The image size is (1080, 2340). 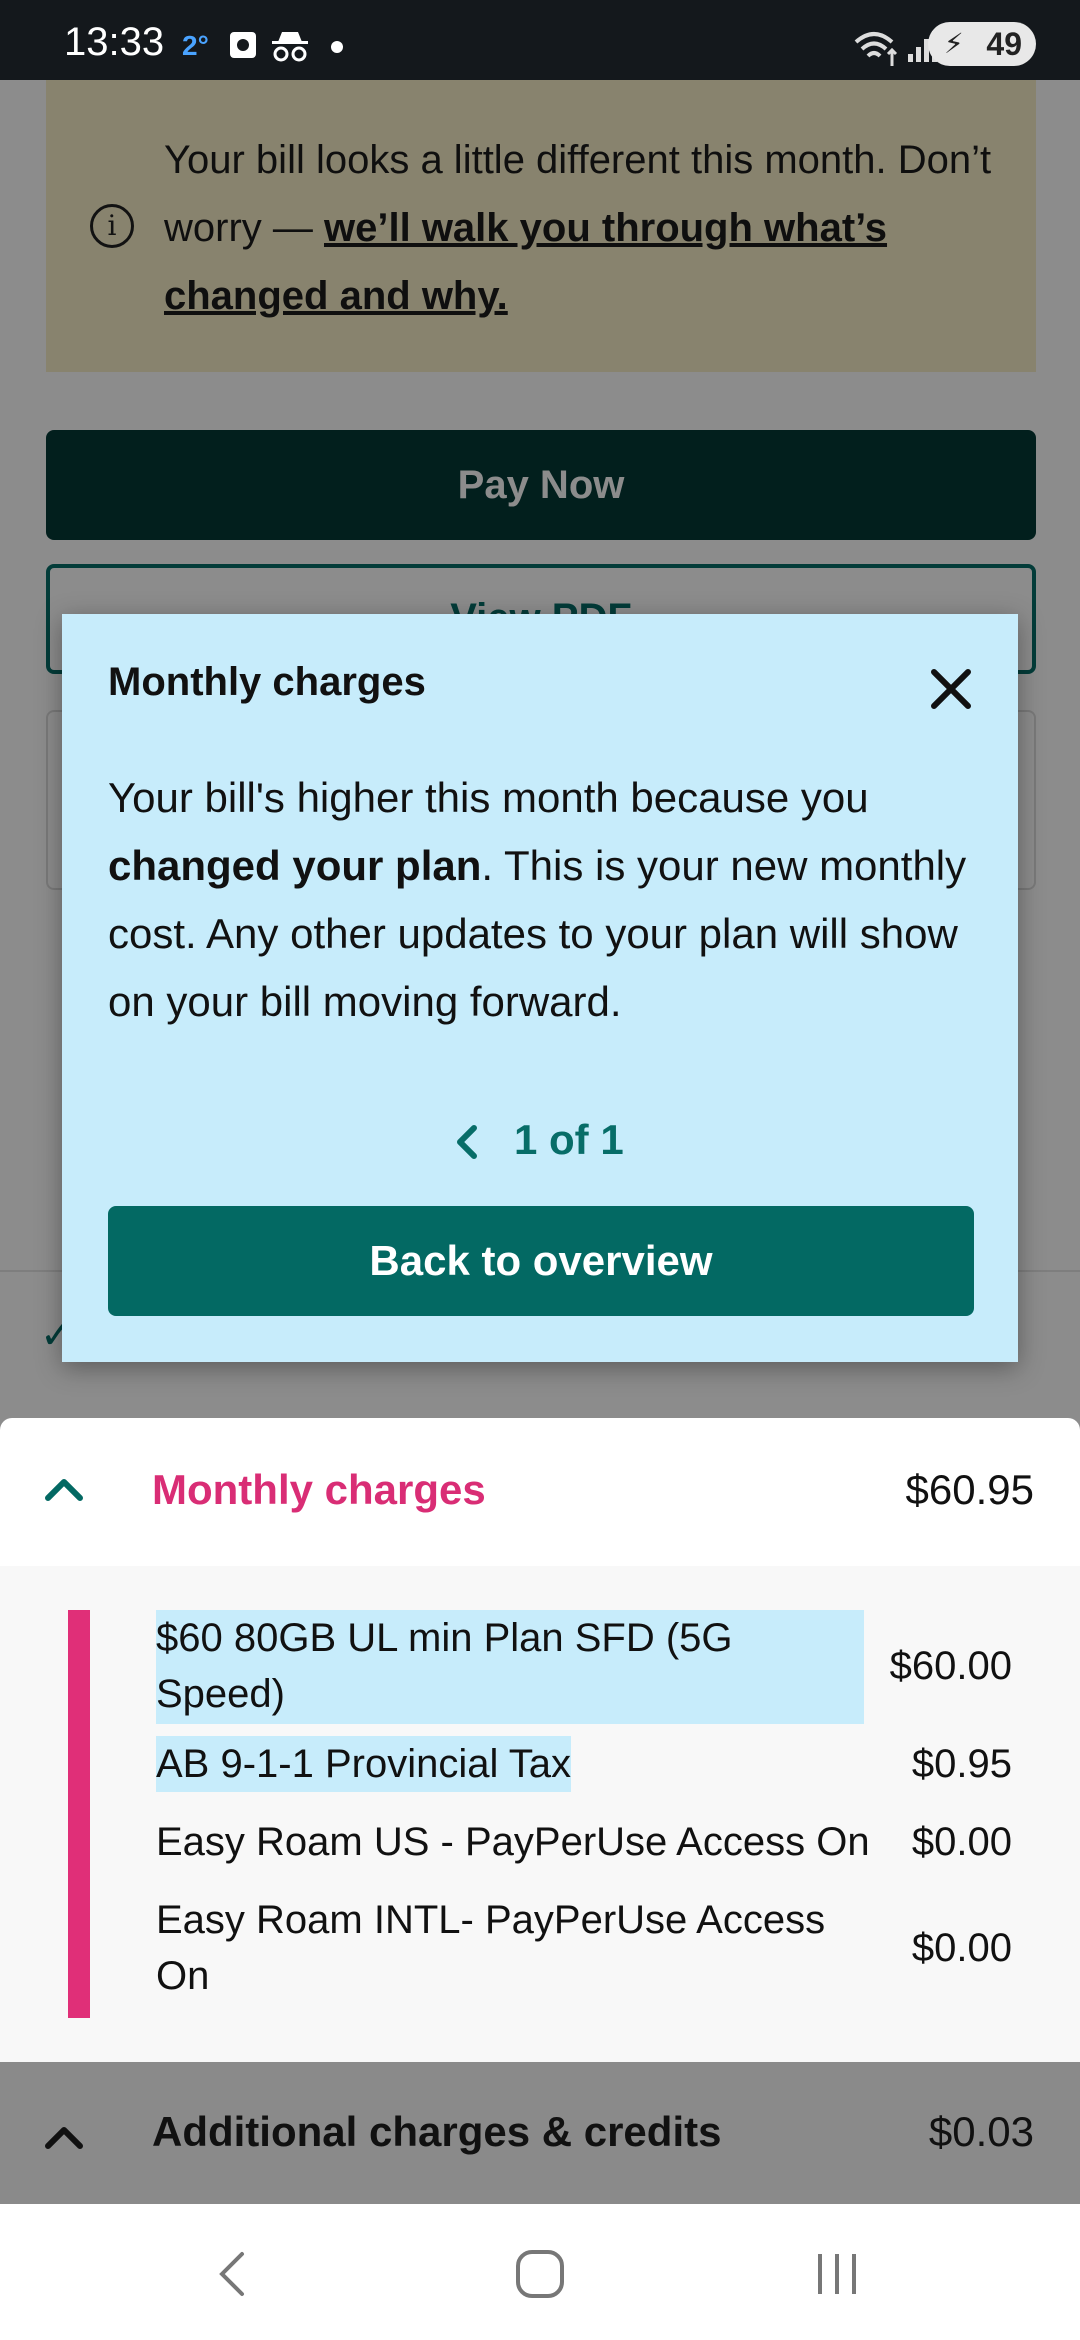 What do you see at coordinates (337, 47) in the screenshot?
I see `dot-icon` at bounding box center [337, 47].